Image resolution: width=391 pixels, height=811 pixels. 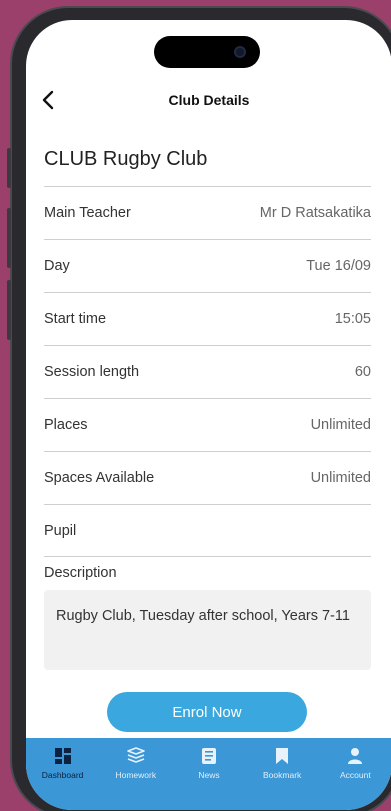 I want to click on tab-dashboard: Dashboard, so click(x=63, y=778).